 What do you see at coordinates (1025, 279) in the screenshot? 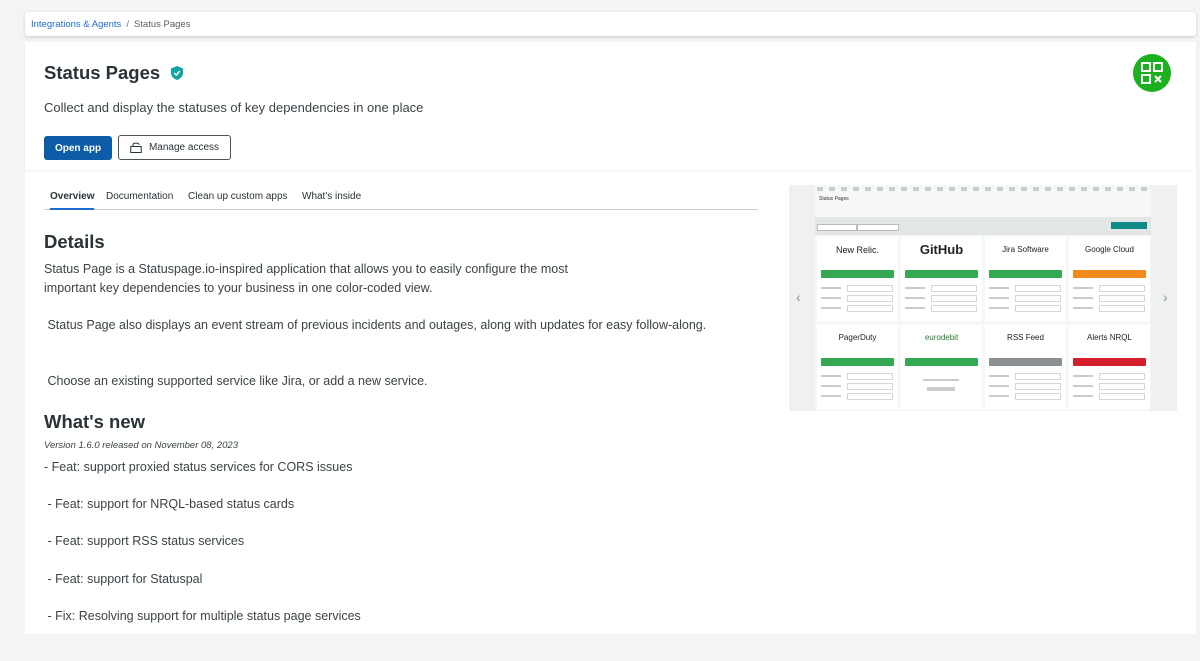
I see `status-tile: Jira Software` at bounding box center [1025, 279].